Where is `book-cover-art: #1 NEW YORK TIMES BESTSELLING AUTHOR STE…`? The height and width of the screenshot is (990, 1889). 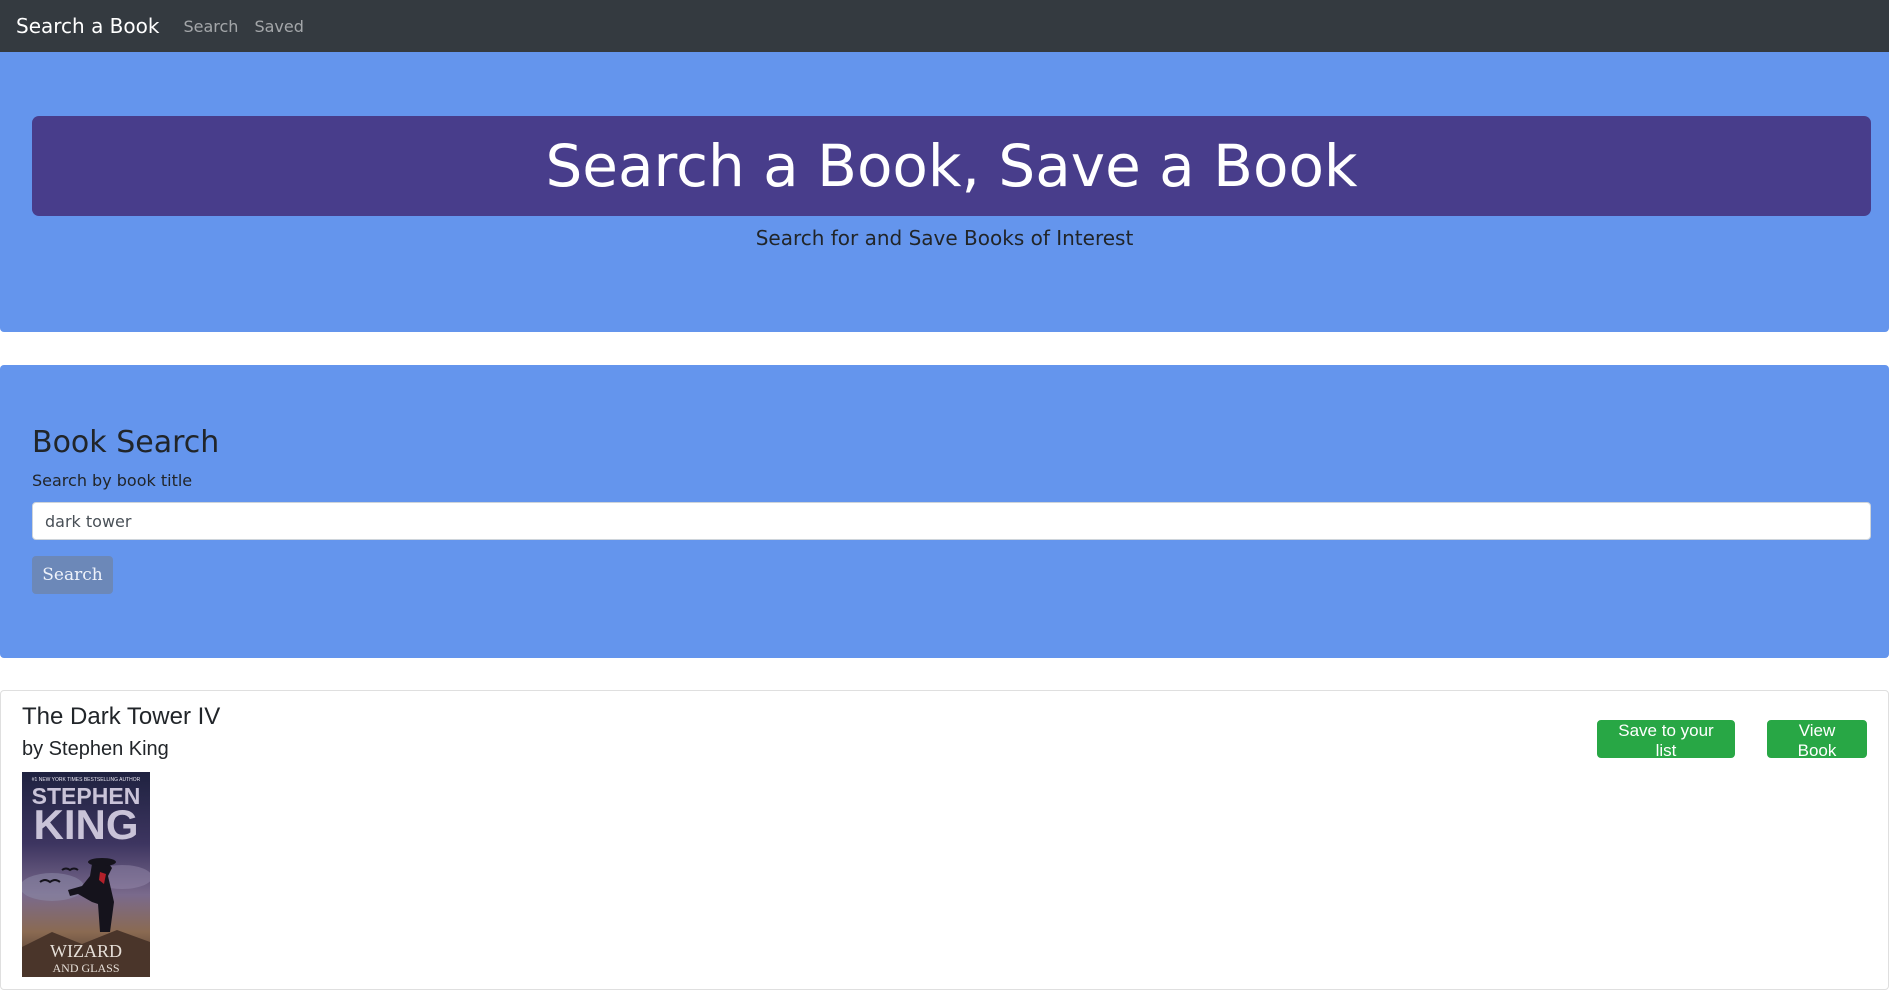
book-cover-art: #1 NEW YORK TIMES BESTSELLING AUTHOR STE… is located at coordinates (86, 874).